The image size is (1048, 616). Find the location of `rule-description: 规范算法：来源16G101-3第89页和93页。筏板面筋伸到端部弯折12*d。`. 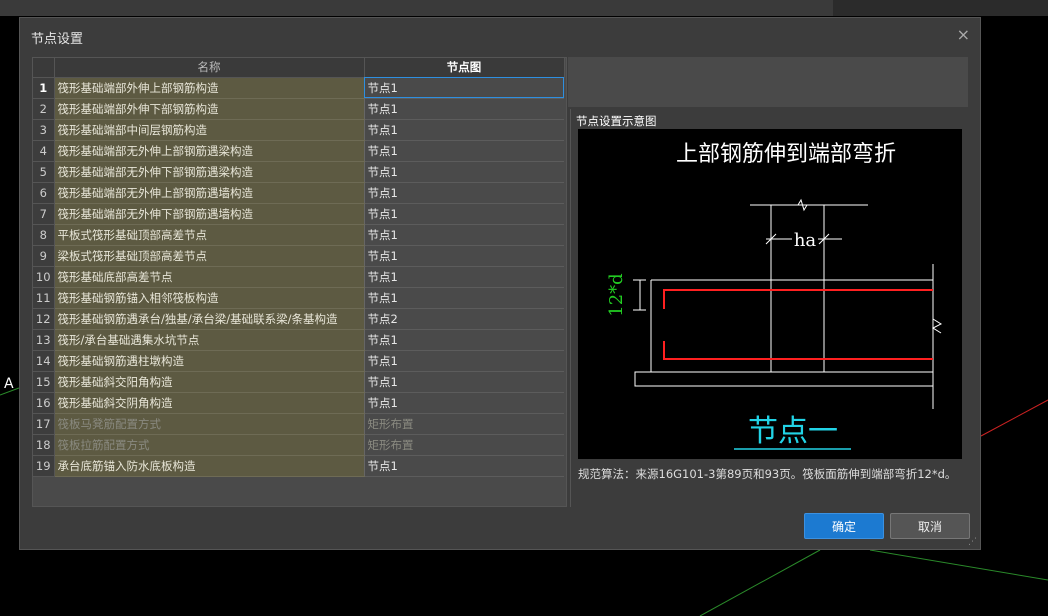

rule-description: 规范算法：来源16G101-3第89页和93页。筏板面筋伸到端部弯折12*d。 is located at coordinates (767, 474).